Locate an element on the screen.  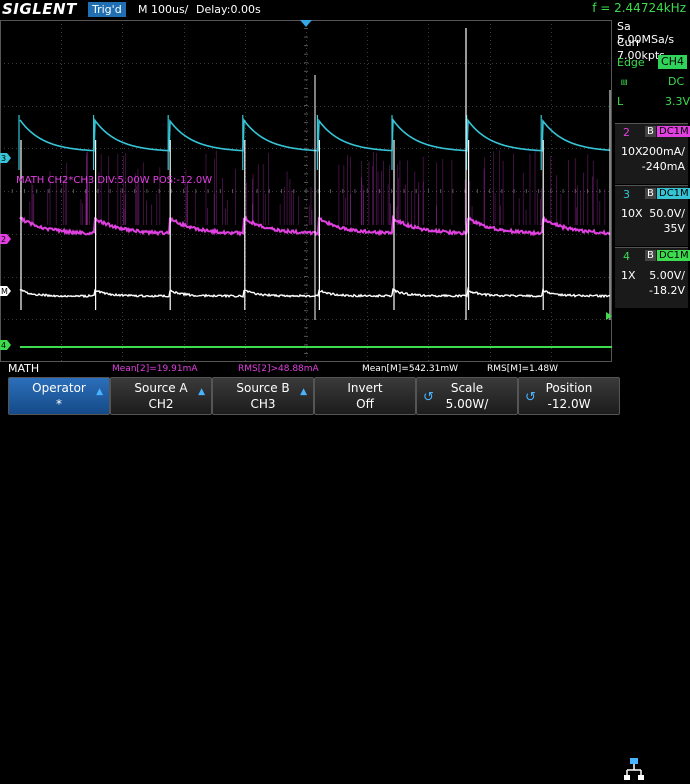
trigger-status: Trig'd is located at coordinates (107, 9).